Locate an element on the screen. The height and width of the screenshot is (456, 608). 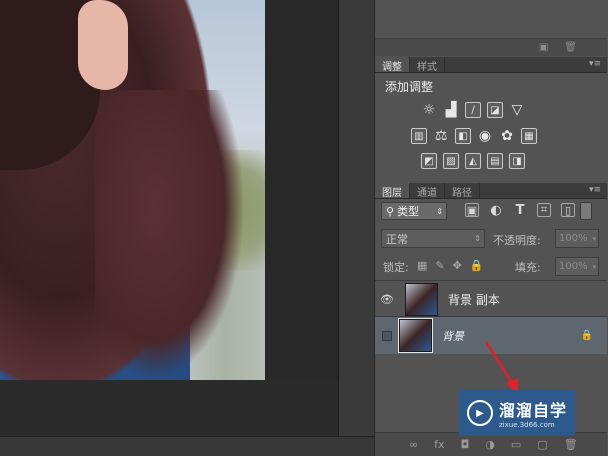
fill-input: 100% ▾ is located at coordinates (577, 266).